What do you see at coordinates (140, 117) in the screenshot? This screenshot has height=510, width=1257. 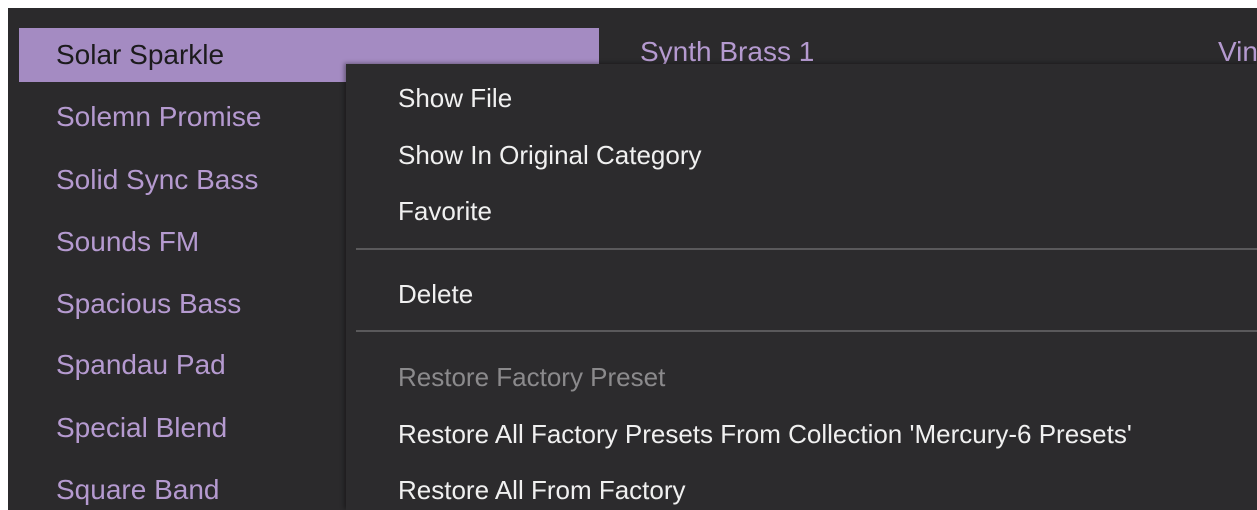 I see `preset-item-solemn-promise: Solemn Promise` at bounding box center [140, 117].